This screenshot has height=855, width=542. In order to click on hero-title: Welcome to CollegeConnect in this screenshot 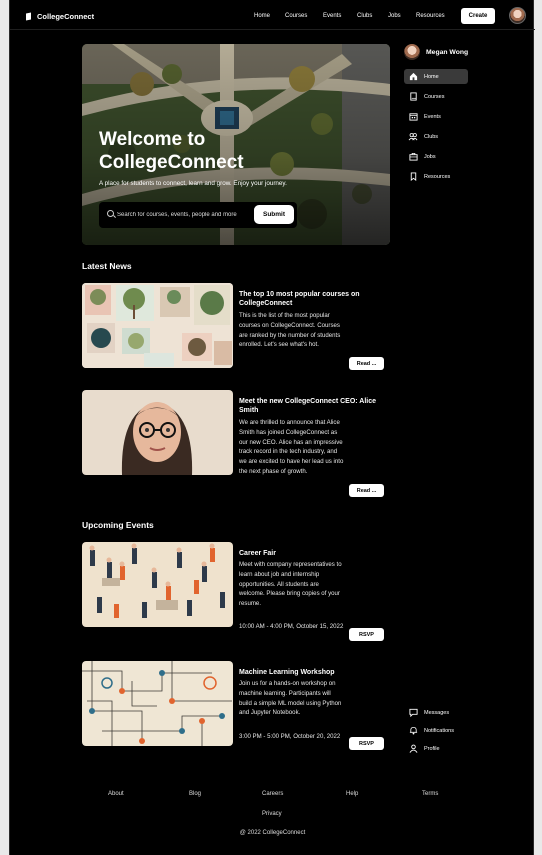, I will do `click(171, 151)`.